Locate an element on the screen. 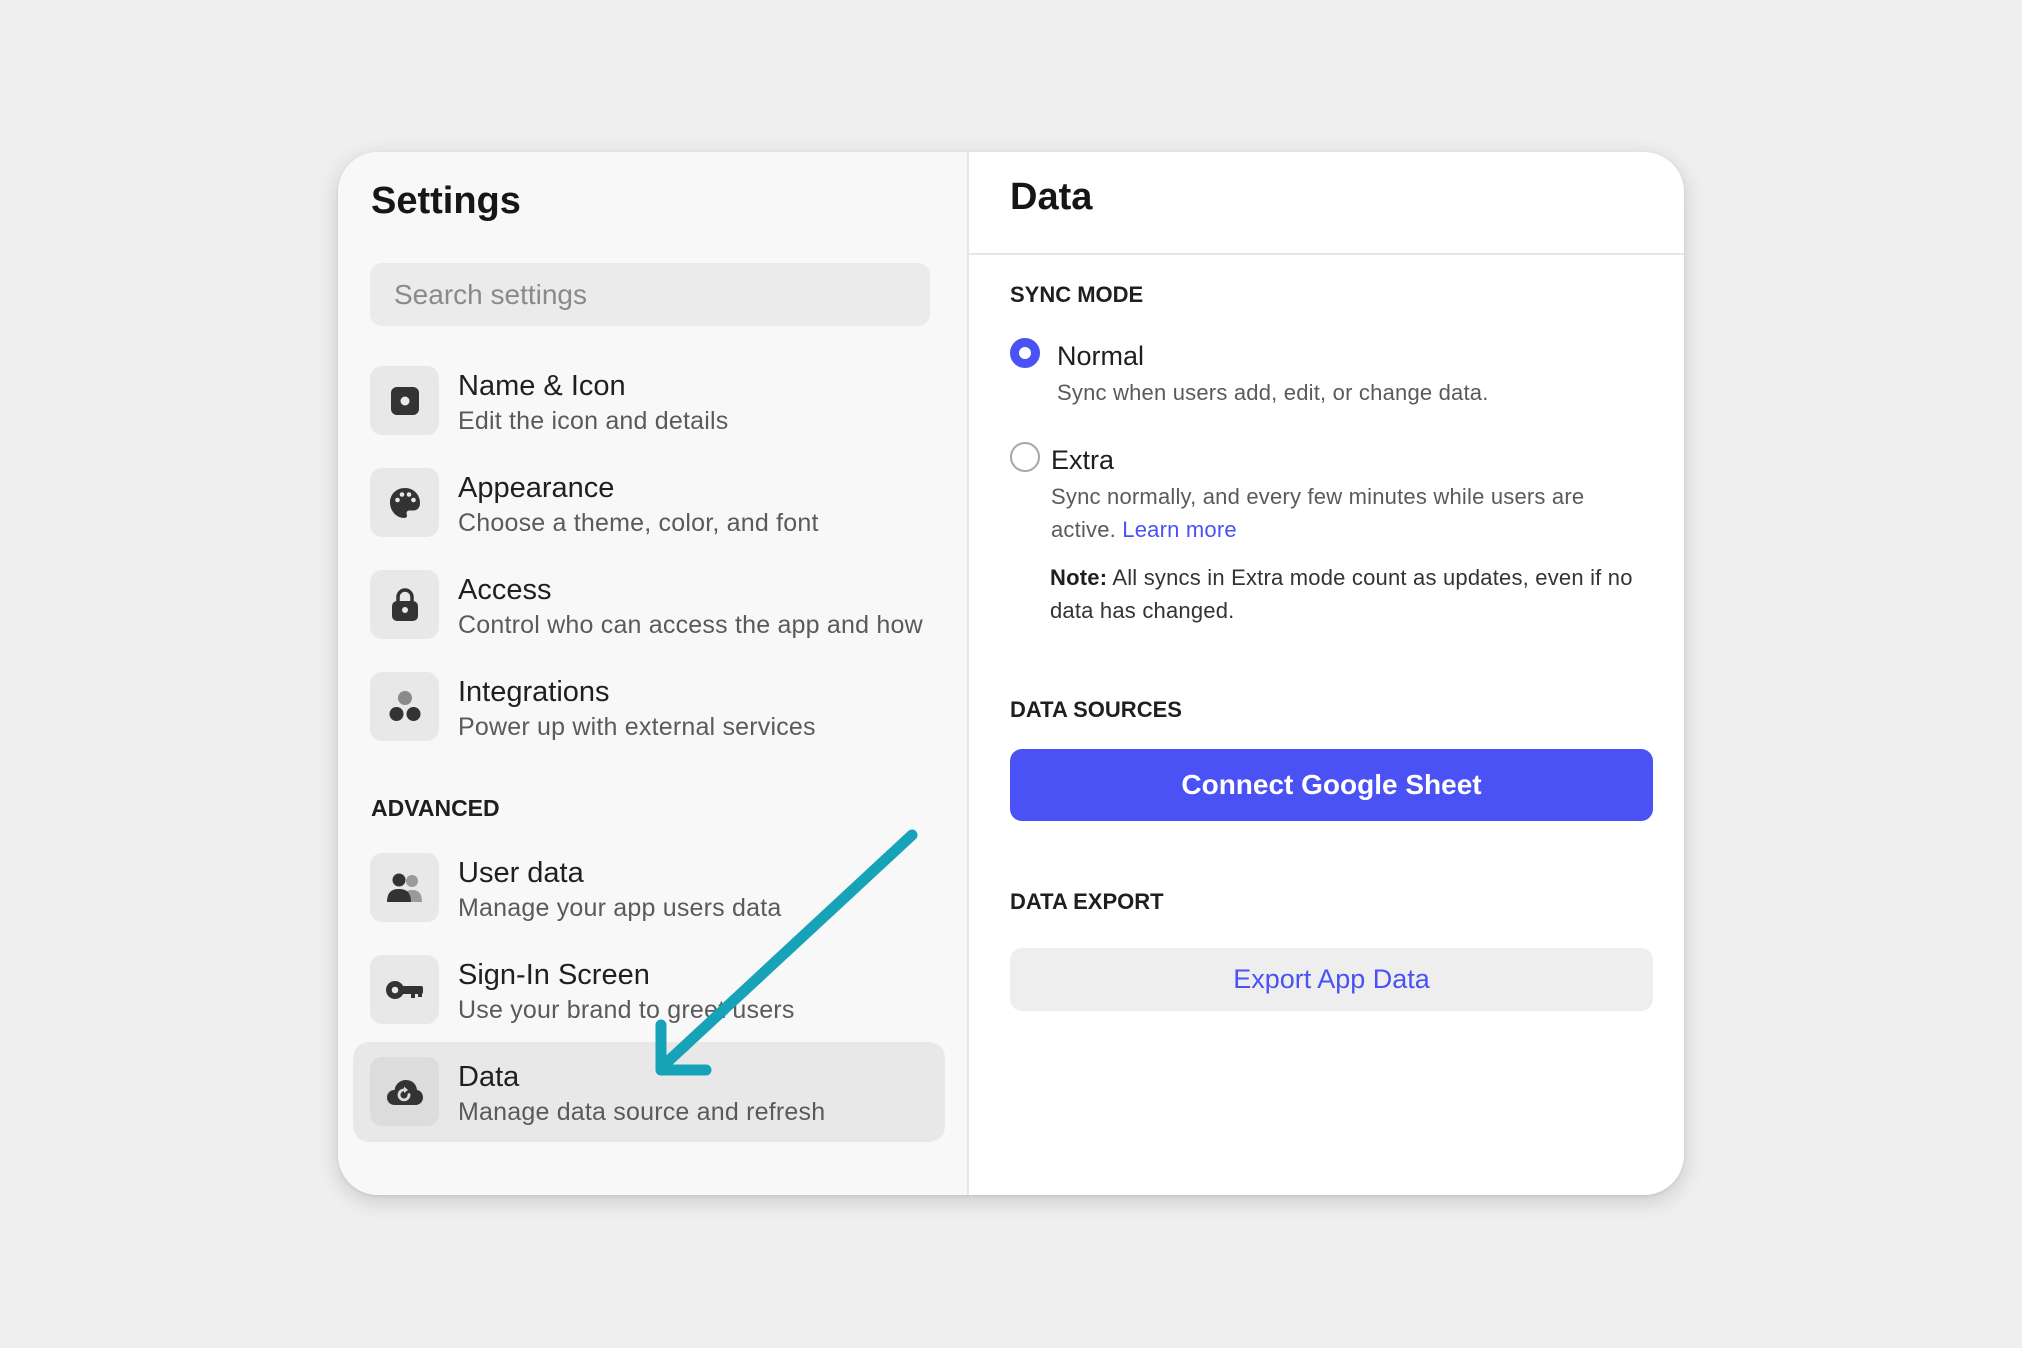 The image size is (2022, 1348). data-export-label: DATA EXPORT is located at coordinates (1087, 901).